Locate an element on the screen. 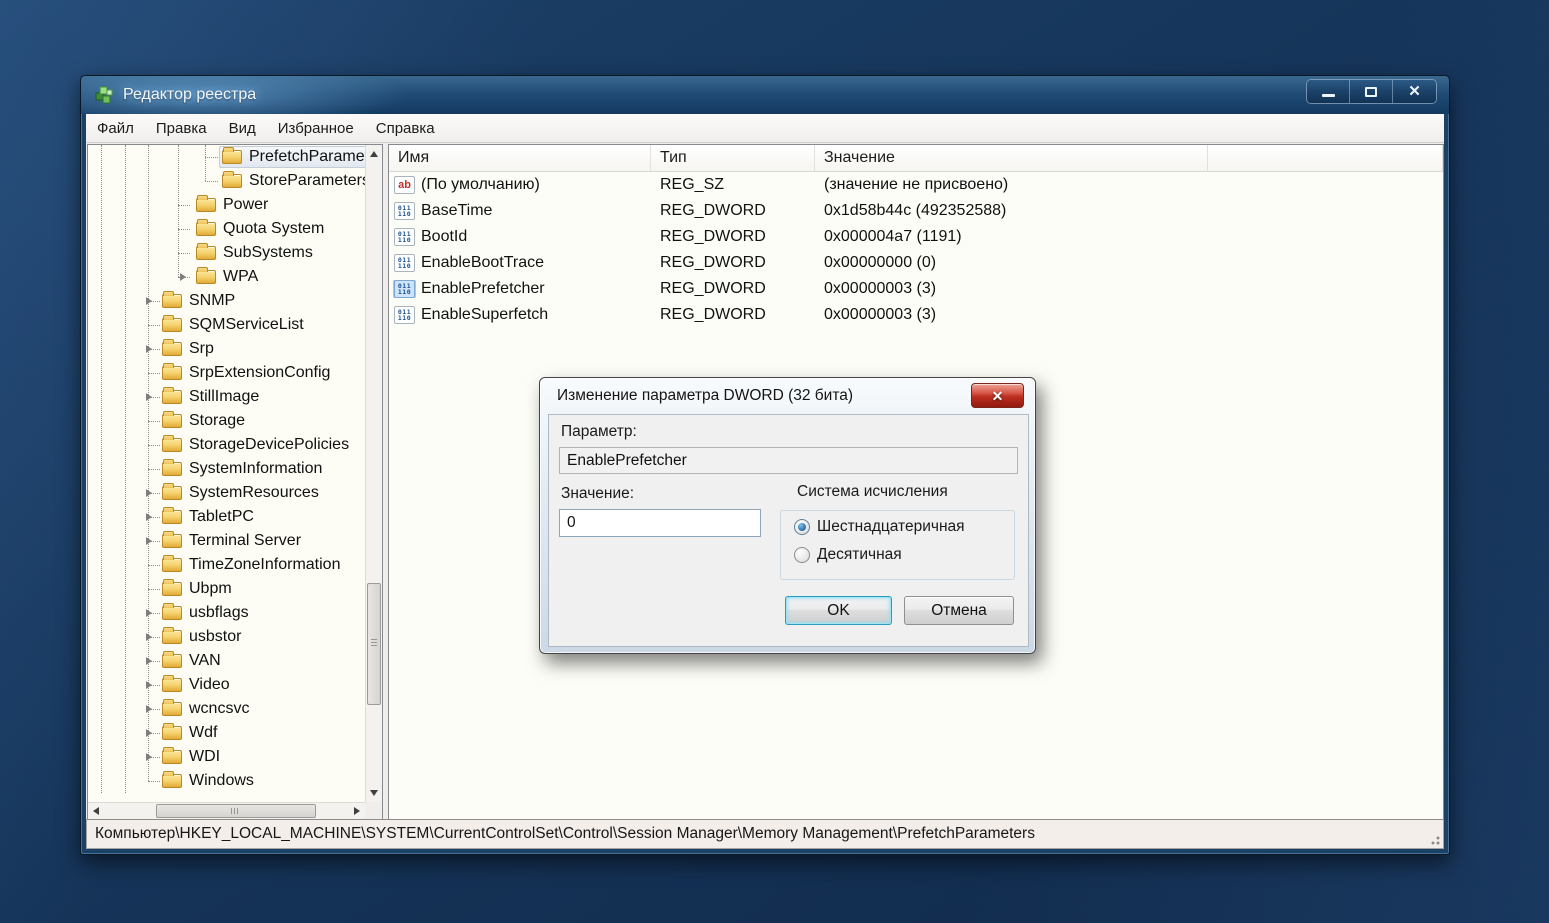 Image resolution: width=1549 pixels, height=923 pixels. maximize-button is located at coordinates (1371, 91).